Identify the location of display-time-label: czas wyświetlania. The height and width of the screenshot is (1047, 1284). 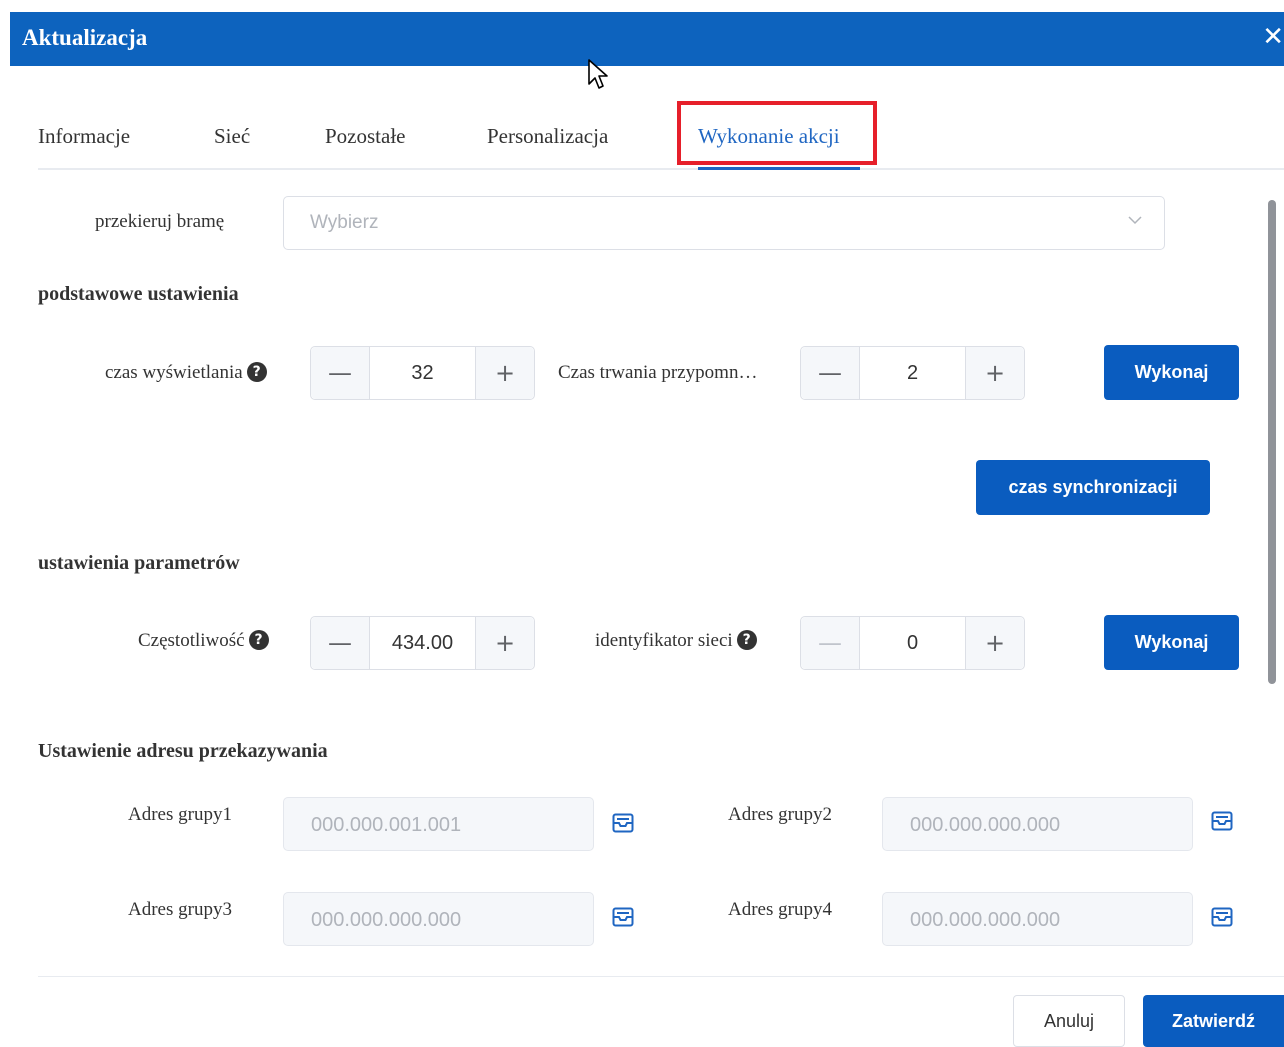
(174, 372).